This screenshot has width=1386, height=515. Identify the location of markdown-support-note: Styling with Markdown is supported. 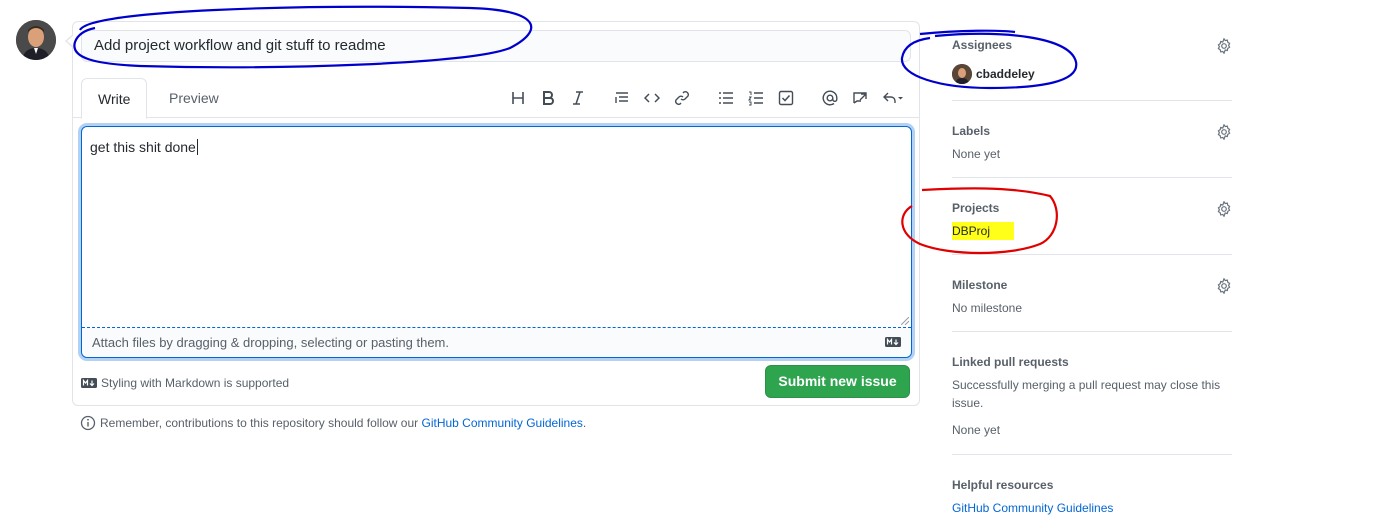
(185, 383).